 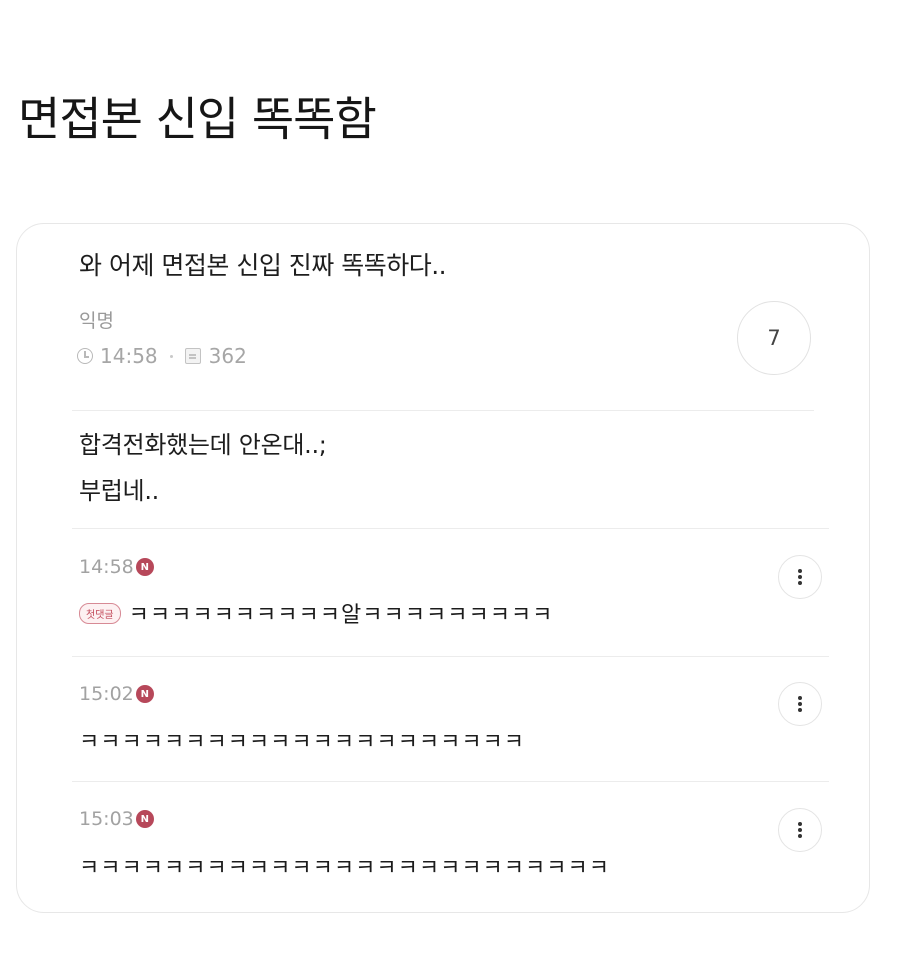 I want to click on comment-text: ㅋㅋㅋㅋㅋㅋㅋㅋㅋㅋㅋㅋㅋㅋㅋㅋㅋㅋㅋㅋㅋㅋㅋㅋㅋ, so click(x=345, y=868).